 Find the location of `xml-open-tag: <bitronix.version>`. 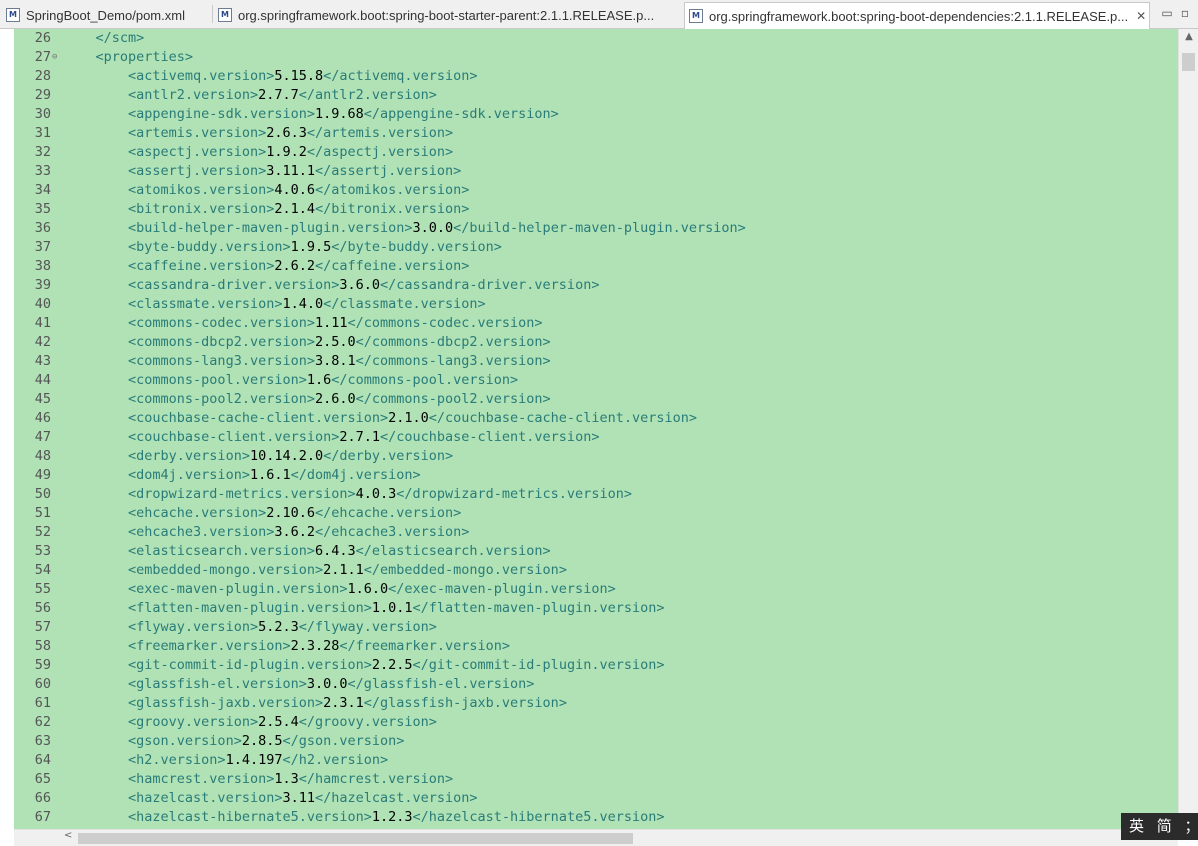

xml-open-tag: <bitronix.version> is located at coordinates (201, 209).